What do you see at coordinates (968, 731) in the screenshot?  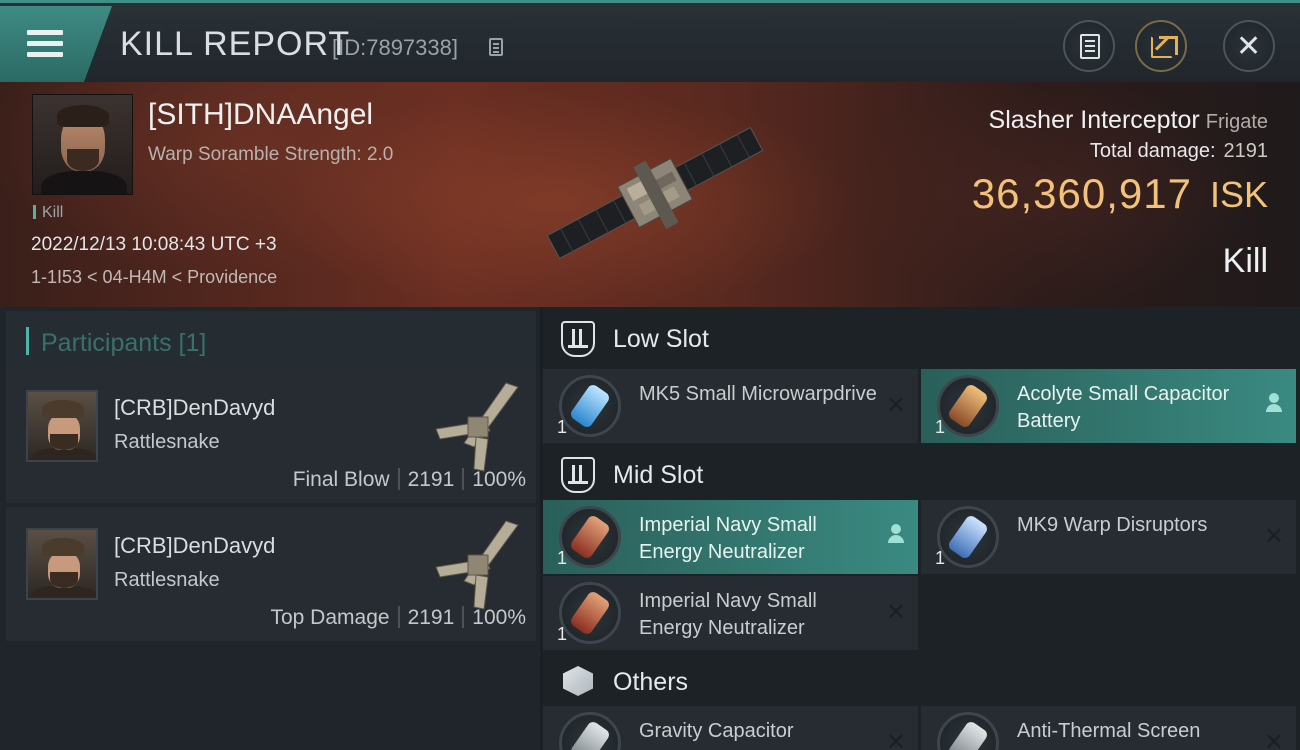 I see `anti-thermal-screen-icon` at bounding box center [968, 731].